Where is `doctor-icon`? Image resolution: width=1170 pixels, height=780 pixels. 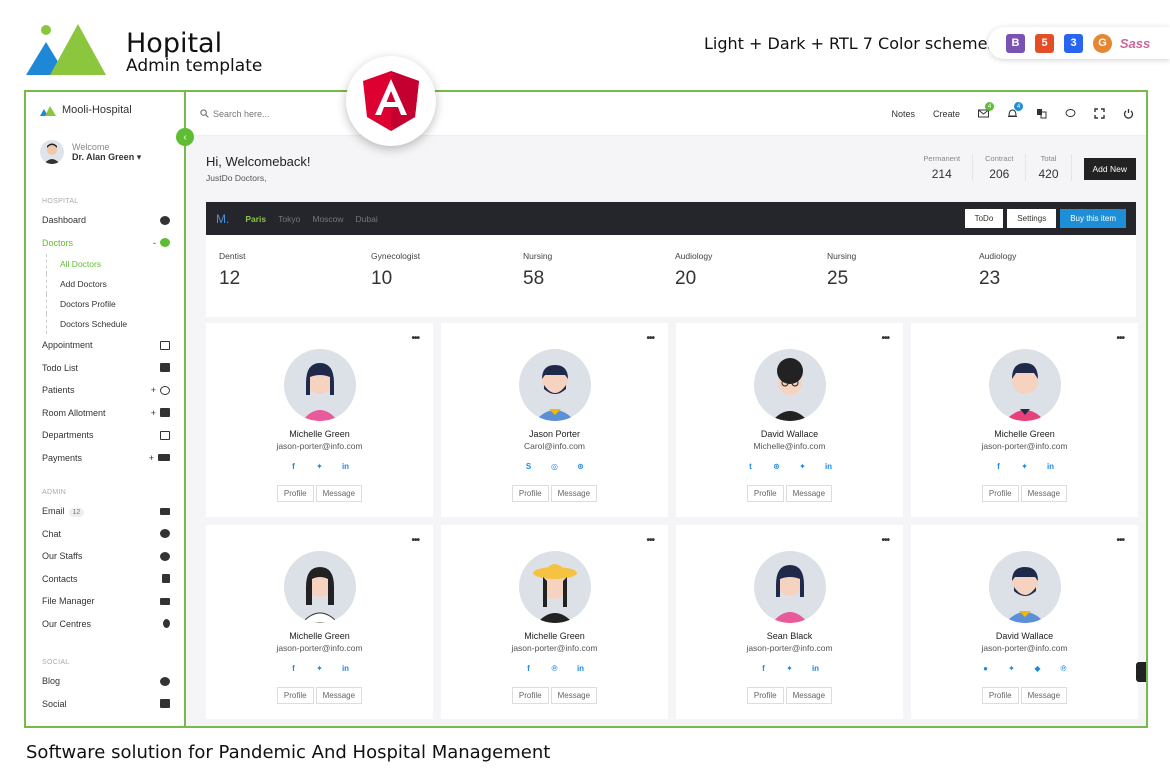
doctor-icon is located at coordinates (165, 243).